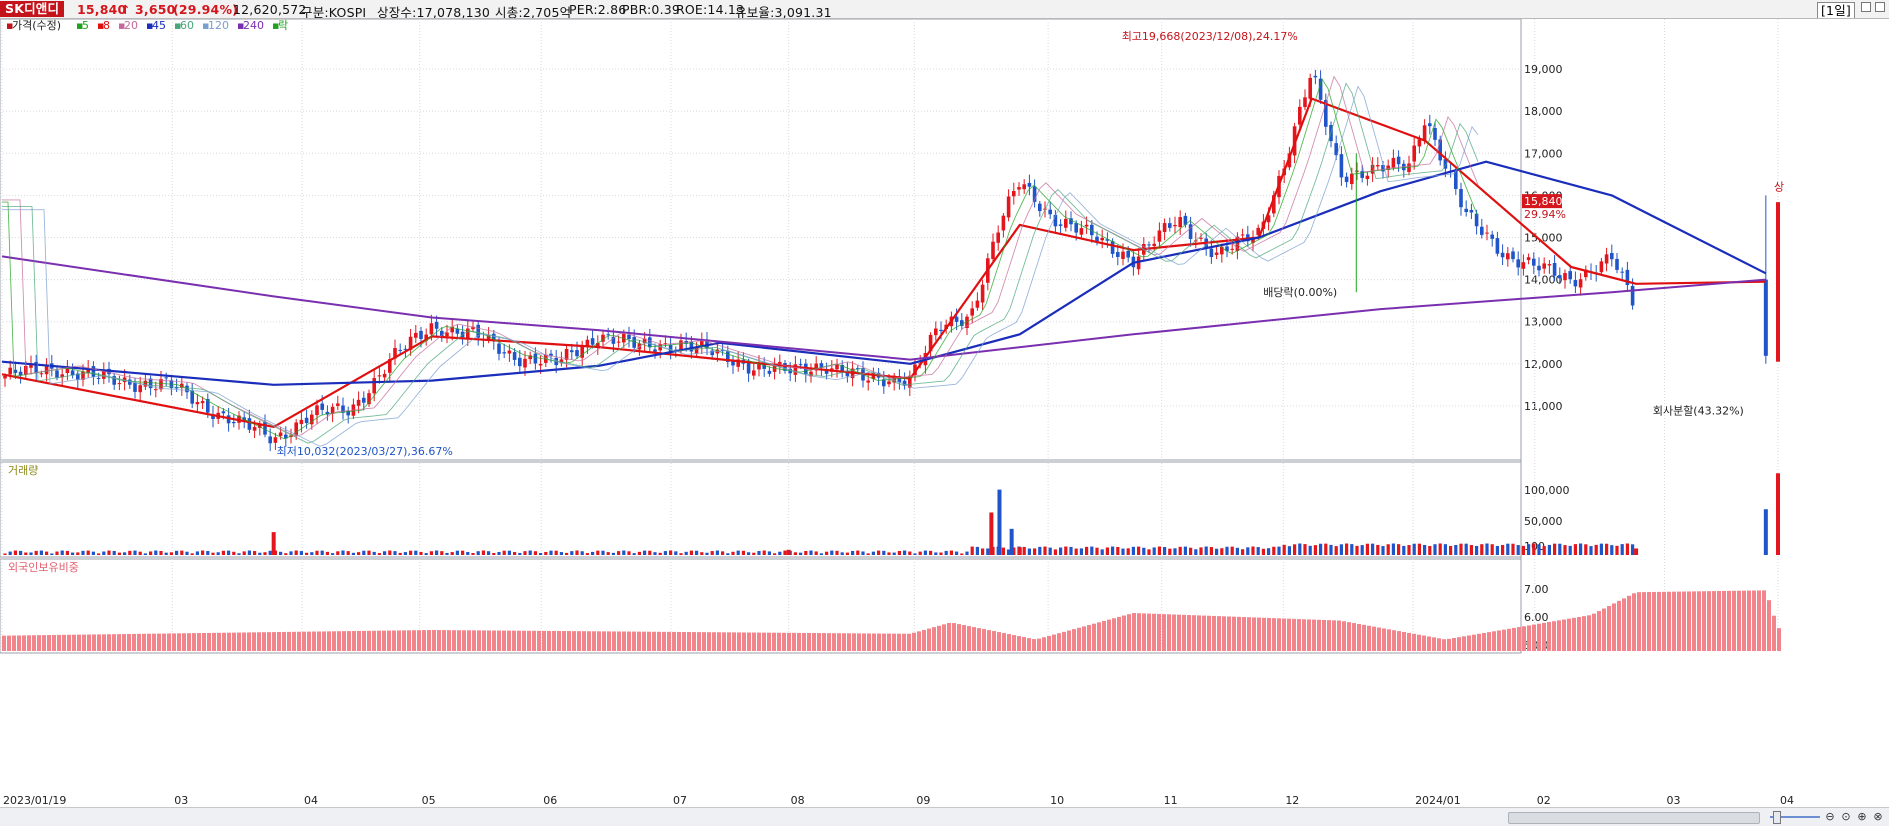 The image size is (1889, 826). What do you see at coordinates (32, 9) in the screenshot?
I see `stock-name: SK디앤디` at bounding box center [32, 9].